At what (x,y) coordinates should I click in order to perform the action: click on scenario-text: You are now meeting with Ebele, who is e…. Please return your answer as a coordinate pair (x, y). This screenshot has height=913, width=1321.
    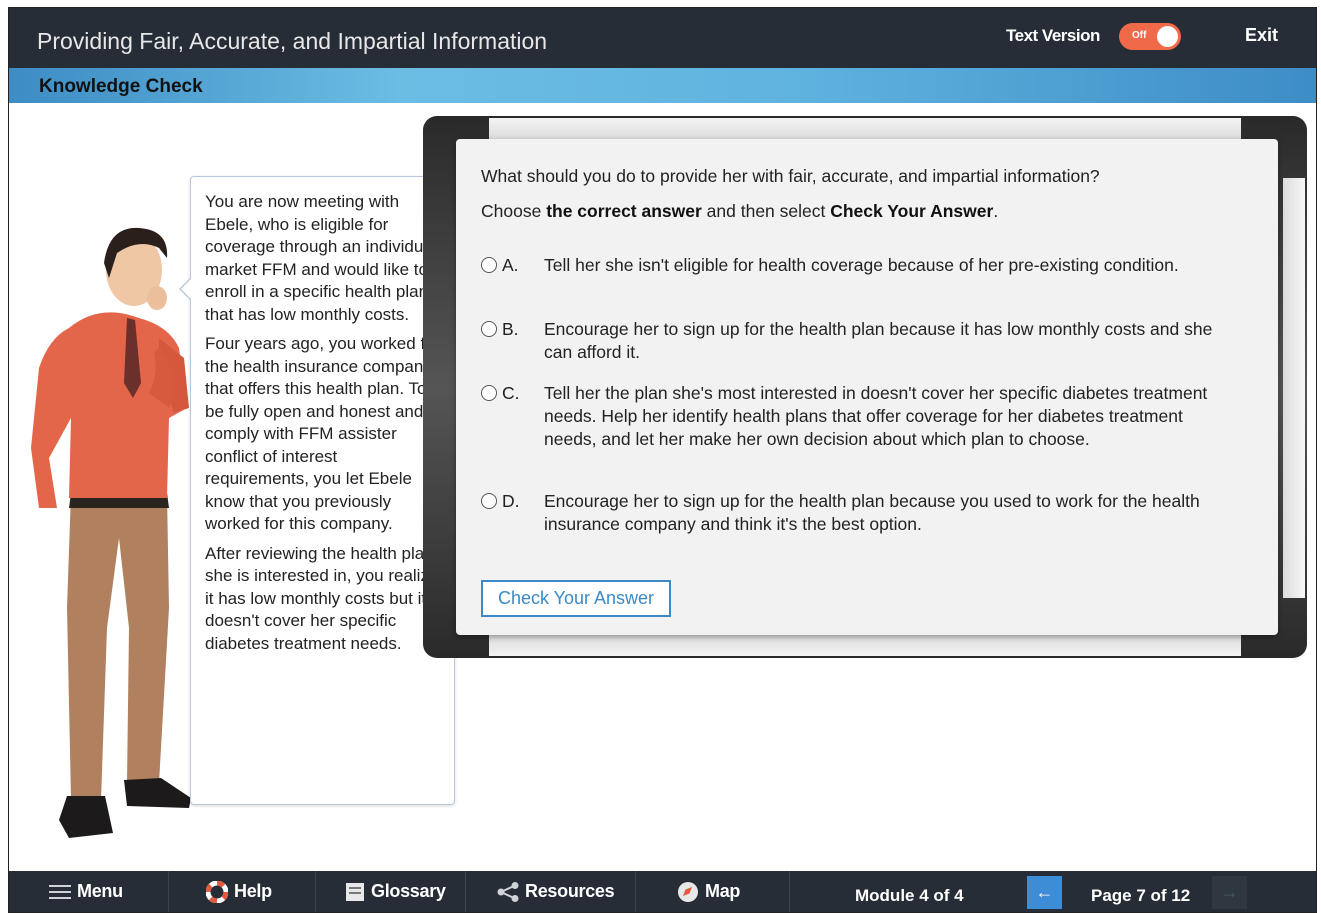
    Looking at the image, I should click on (324, 426).